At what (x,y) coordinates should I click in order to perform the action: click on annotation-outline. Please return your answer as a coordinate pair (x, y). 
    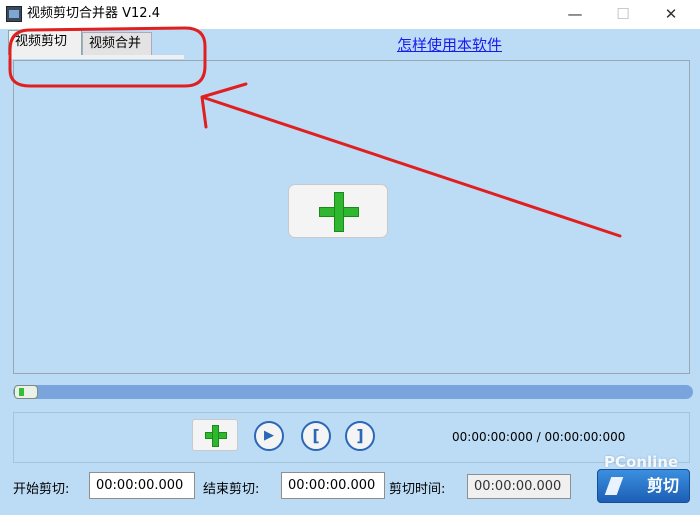
    Looking at the image, I should click on (107, 57).